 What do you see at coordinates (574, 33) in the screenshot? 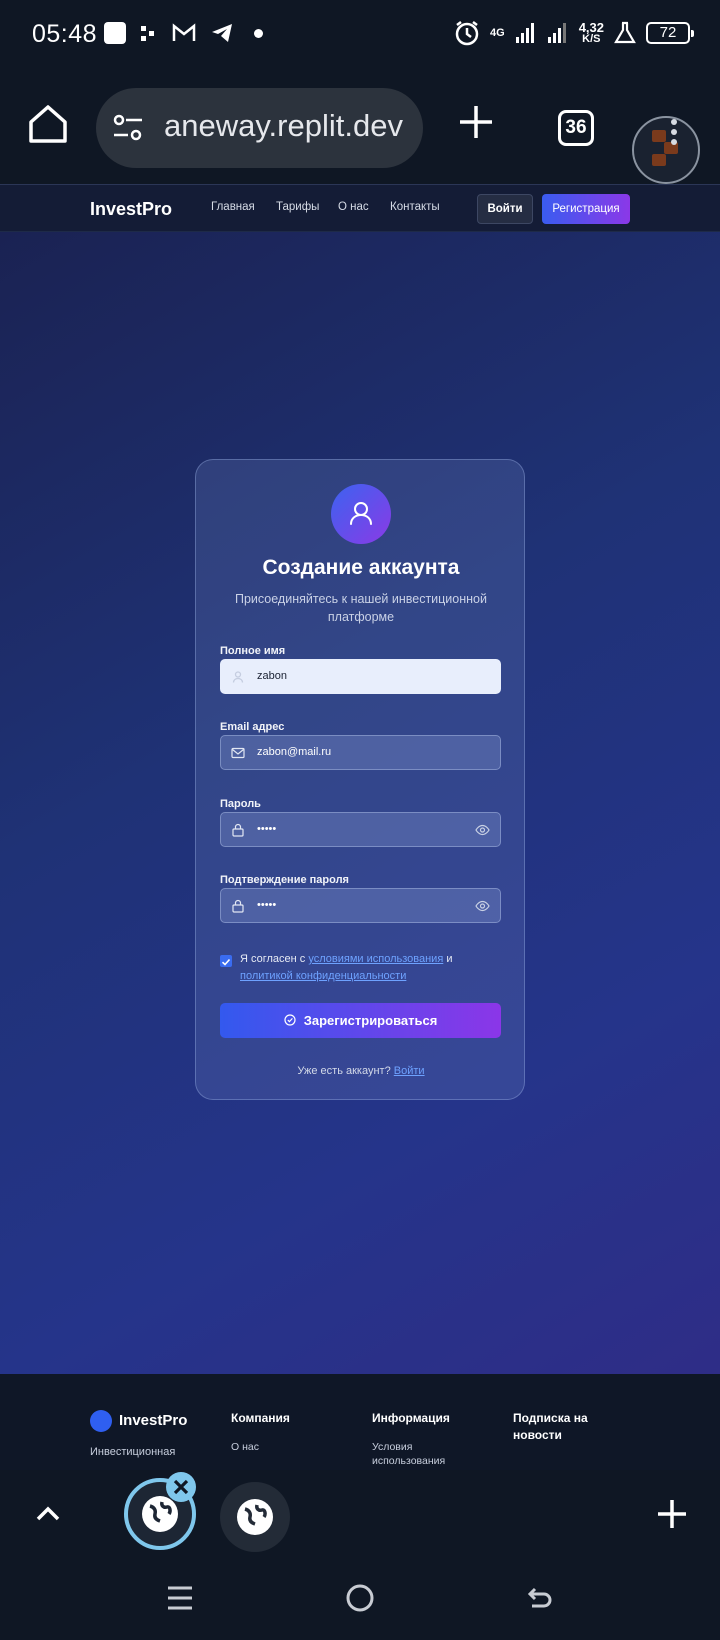
I see `system-icons: 4G 4,32 K/S 72` at bounding box center [574, 33].